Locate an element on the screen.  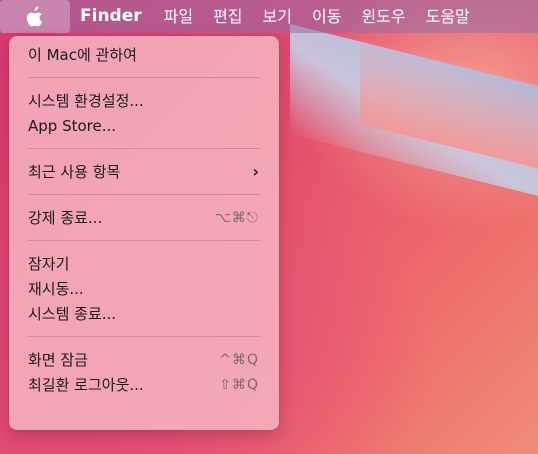
chevron-right-icon: › is located at coordinates (255, 171).